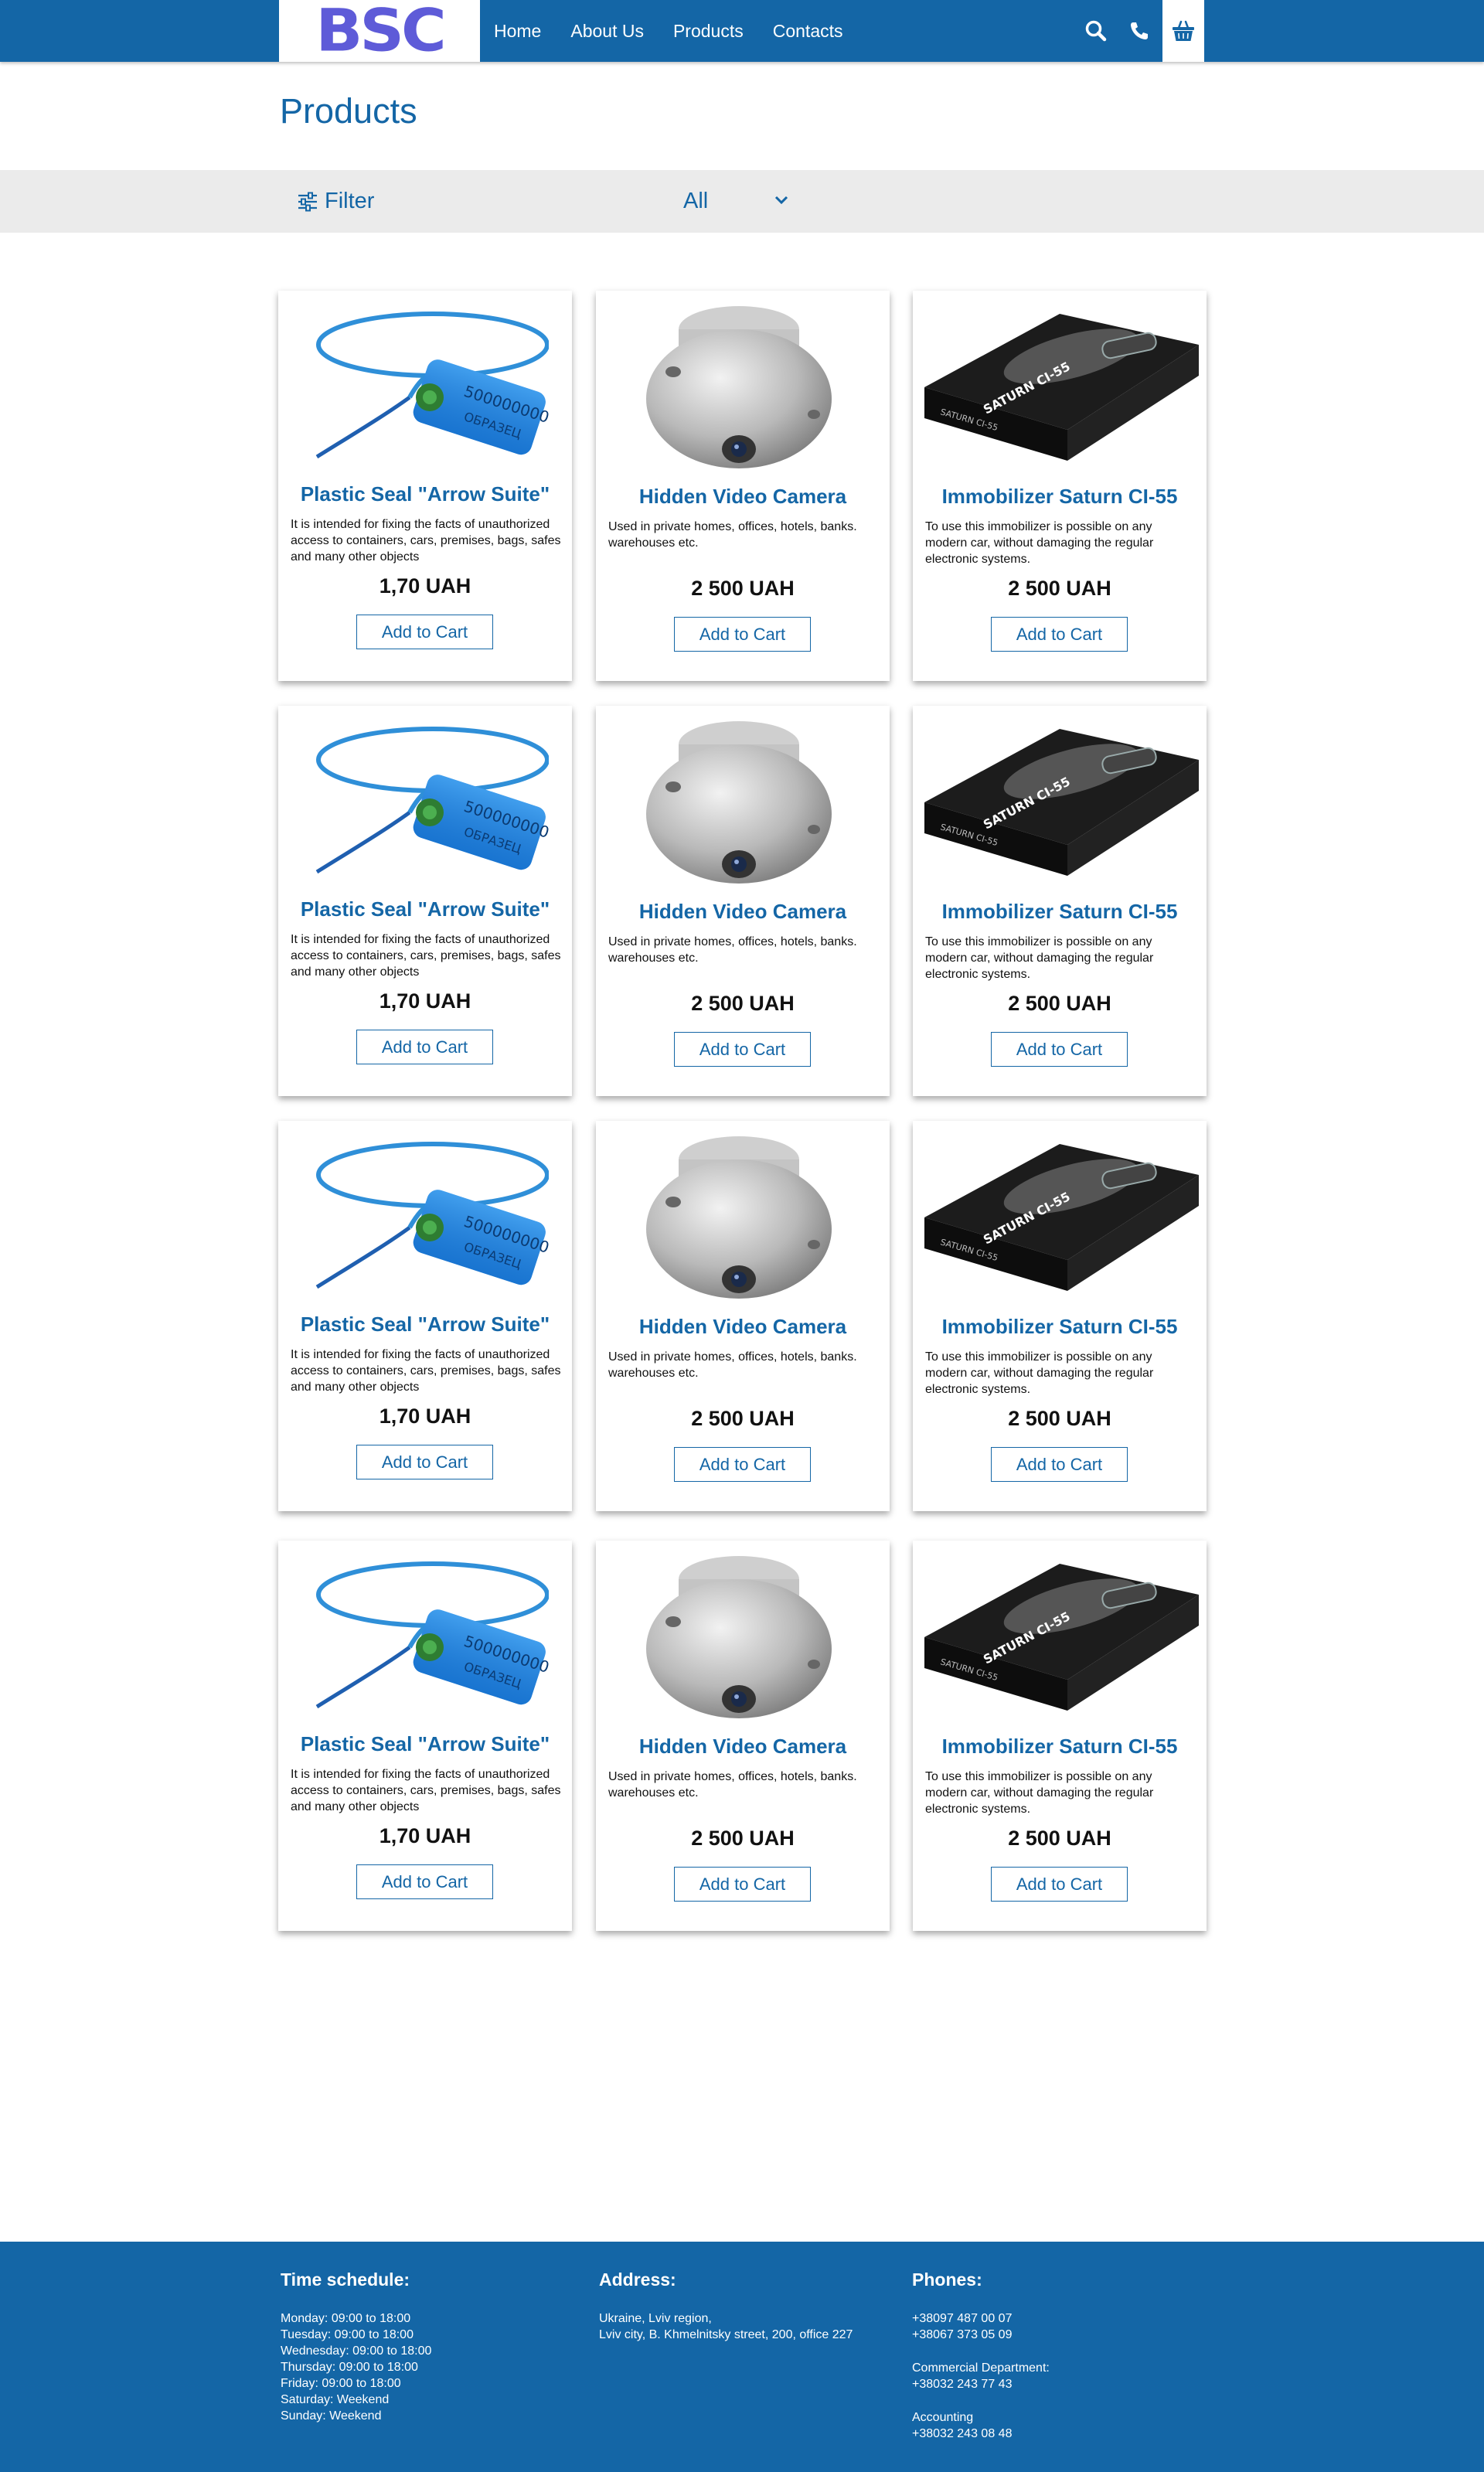 This screenshot has height=2472, width=1484. What do you see at coordinates (981, 2434) in the screenshot?
I see `phone-number: +38032 243 08 48` at bounding box center [981, 2434].